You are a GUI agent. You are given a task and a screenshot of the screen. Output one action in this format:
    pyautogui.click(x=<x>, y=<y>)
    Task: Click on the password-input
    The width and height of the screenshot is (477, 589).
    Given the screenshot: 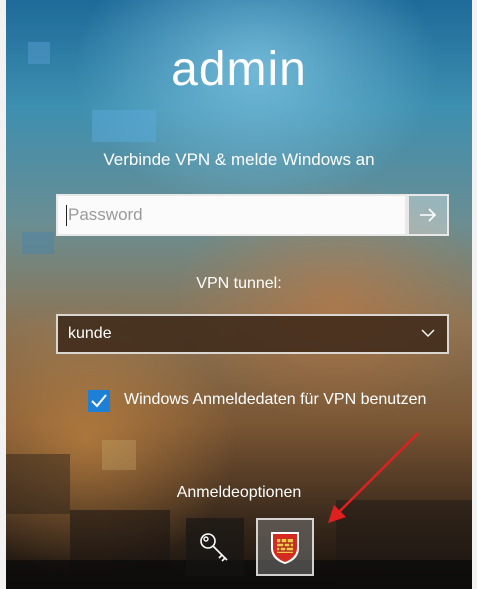 What is the action you would take?
    pyautogui.click(x=231, y=215)
    